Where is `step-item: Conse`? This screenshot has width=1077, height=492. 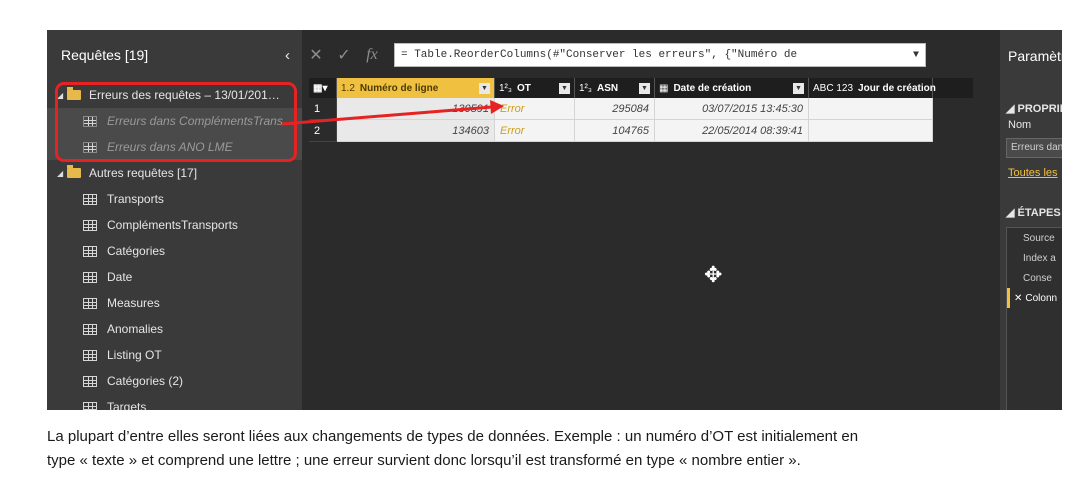 step-item: Conse is located at coordinates (1034, 278).